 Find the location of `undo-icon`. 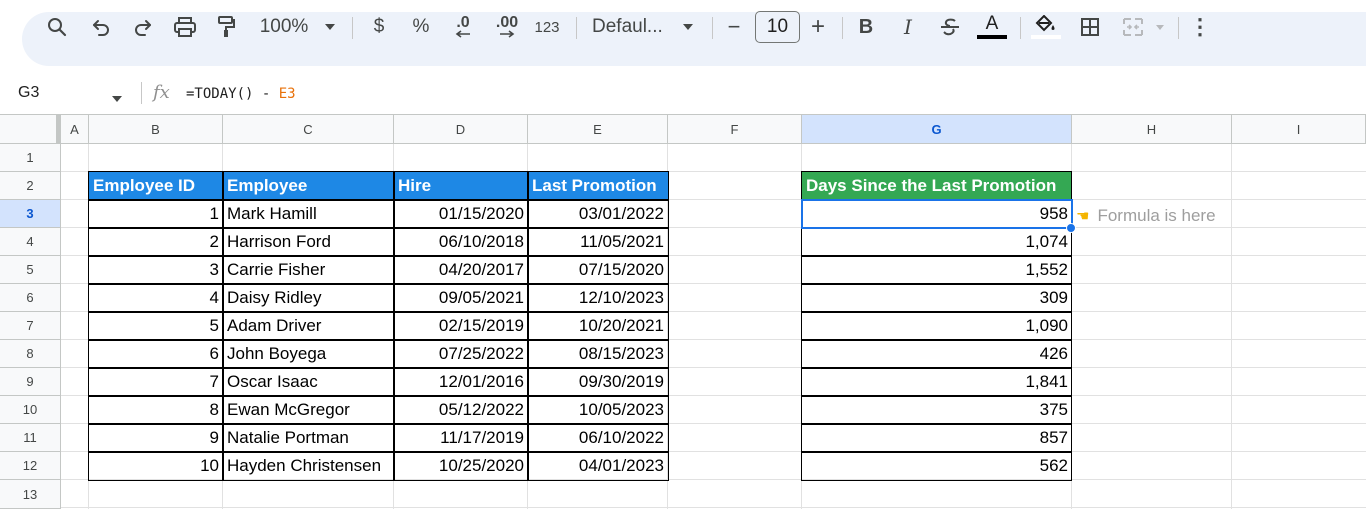

undo-icon is located at coordinates (101, 27).